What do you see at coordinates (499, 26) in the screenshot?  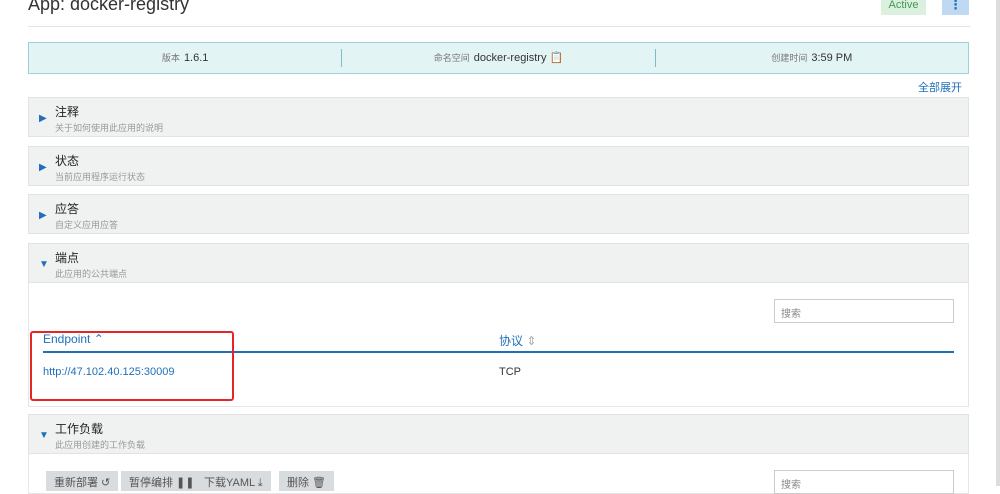 I see `divider` at bounding box center [499, 26].